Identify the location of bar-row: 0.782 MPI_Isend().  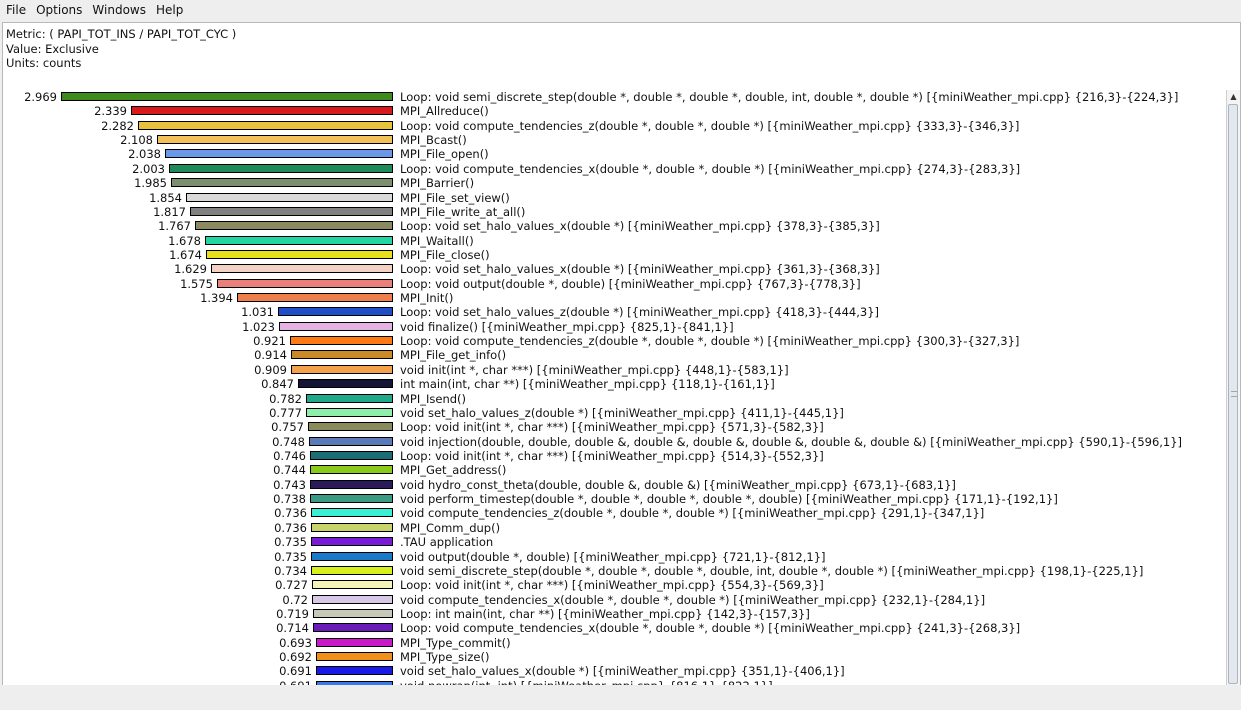
(614, 399).